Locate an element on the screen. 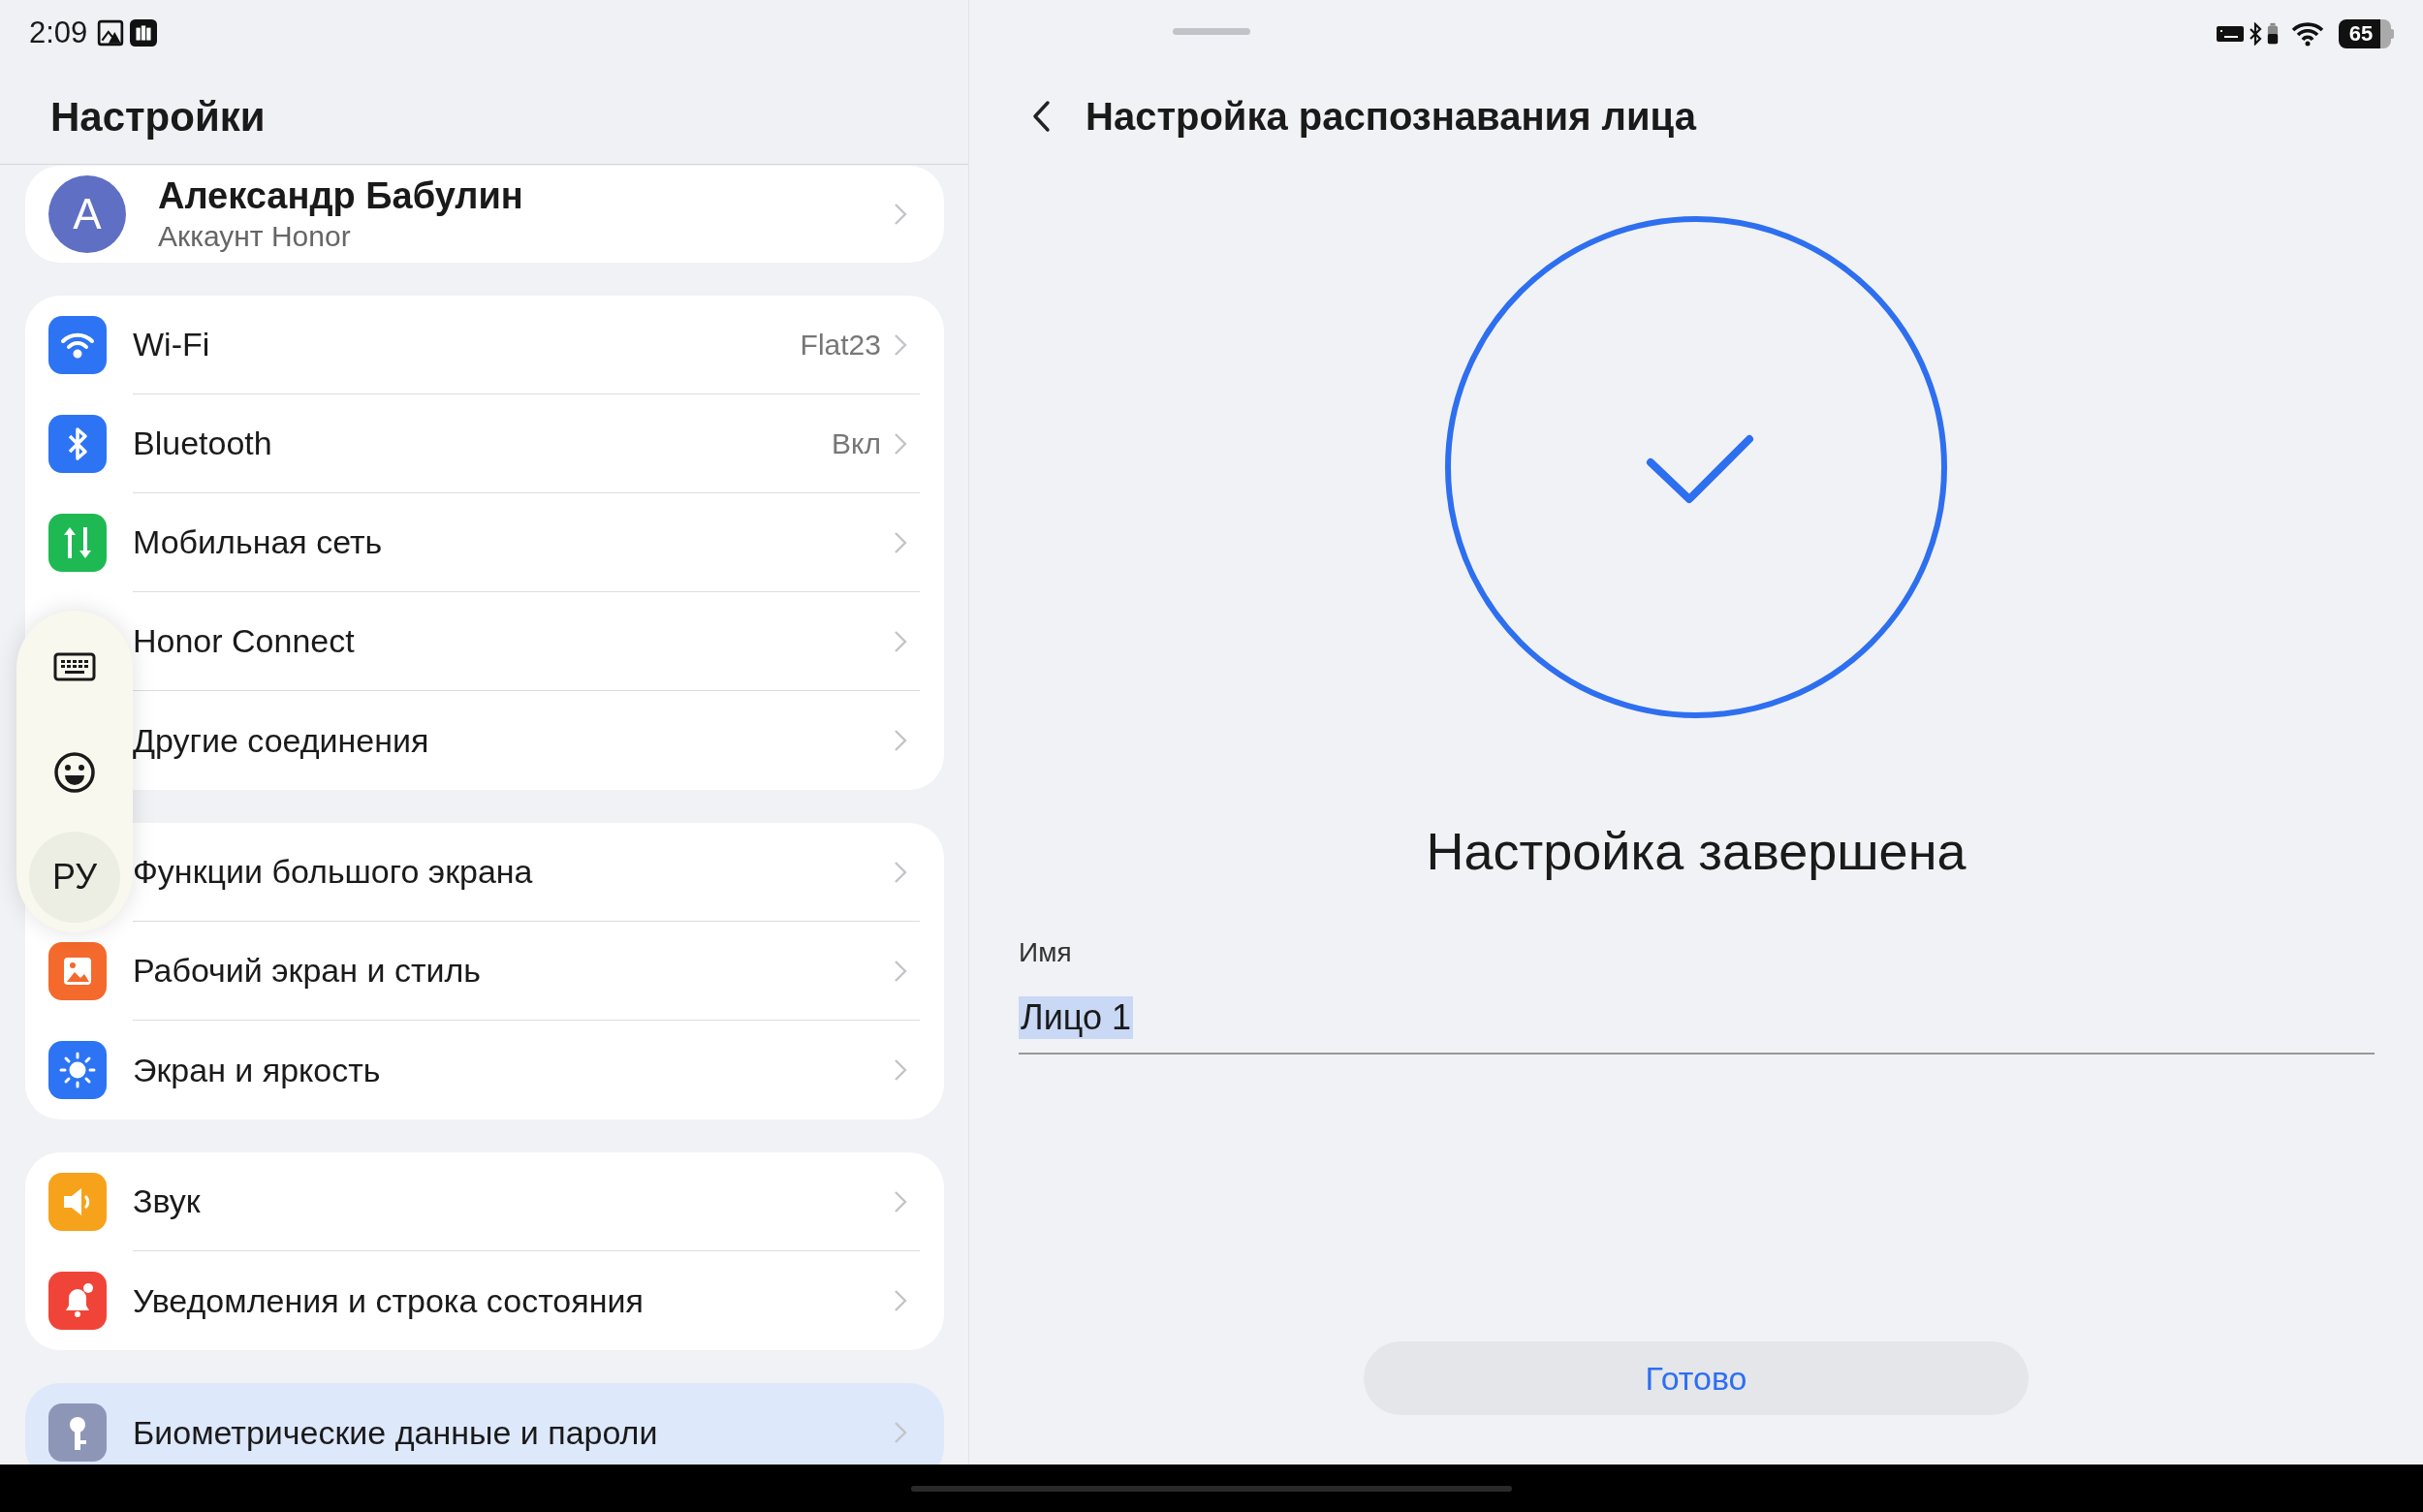 The image size is (2423, 1512). name-field-label: Имя is located at coordinates (1046, 952).